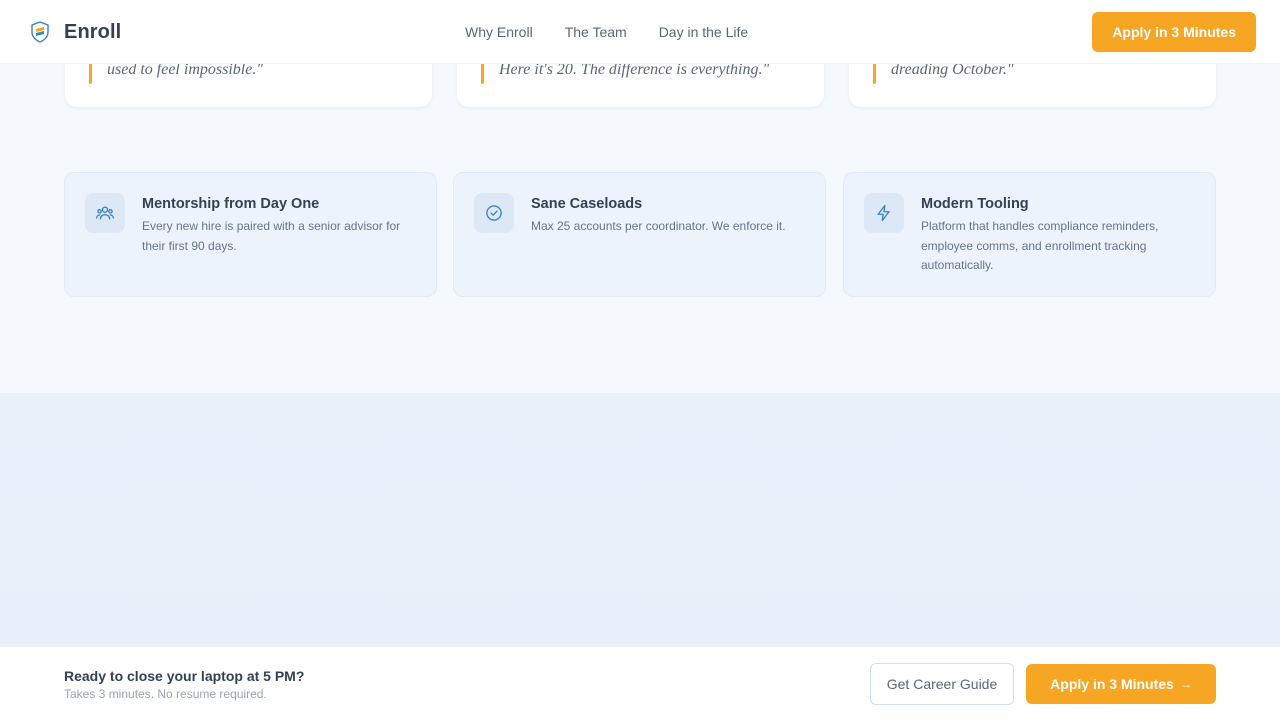 This screenshot has width=1280, height=720. I want to click on users-icon, so click(105, 213).